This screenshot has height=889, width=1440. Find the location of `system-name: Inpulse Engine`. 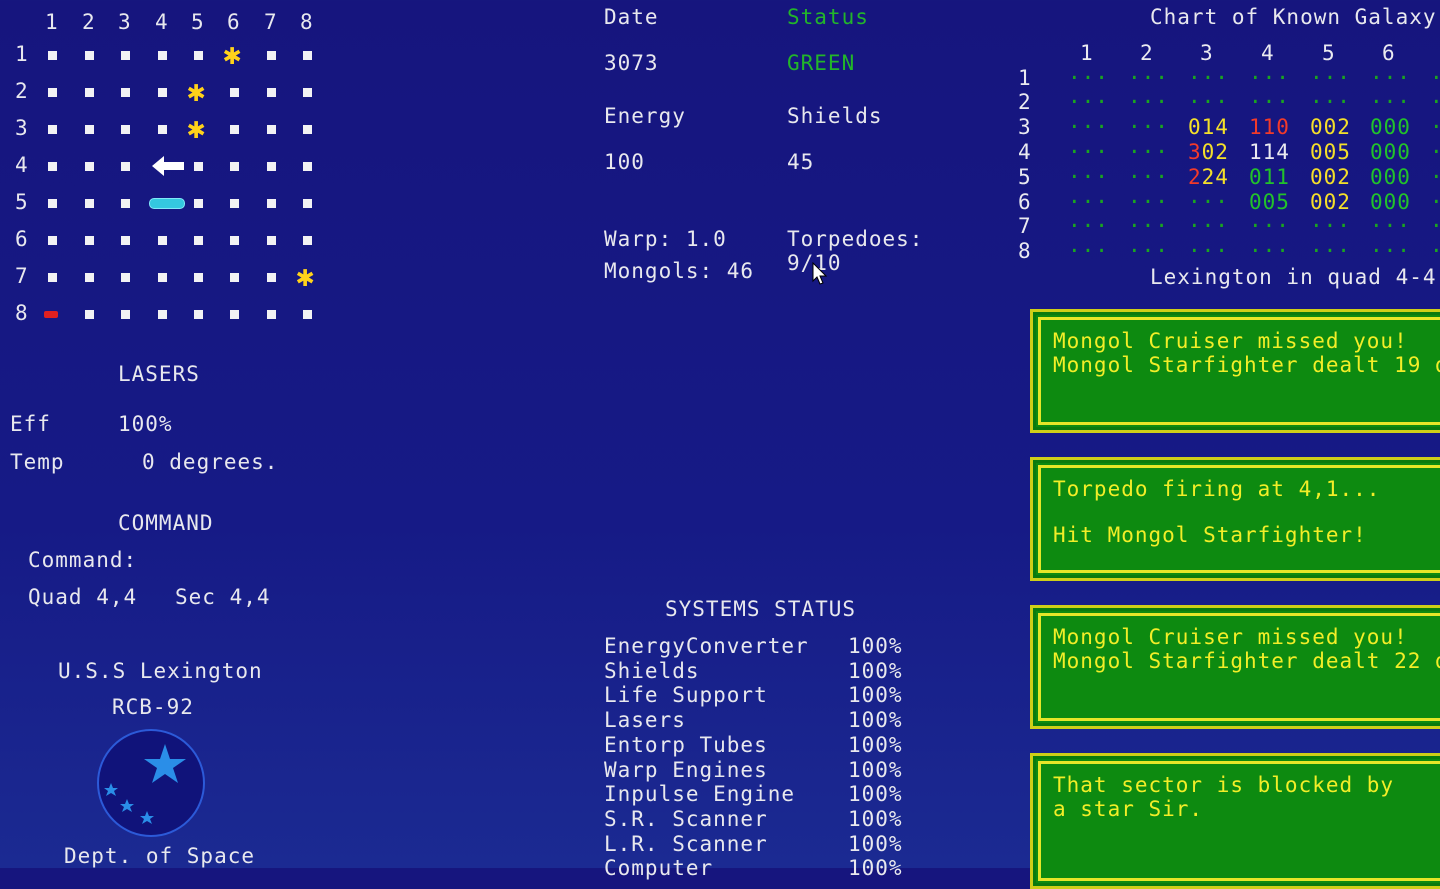

system-name: Inpulse Engine is located at coordinates (700, 794).